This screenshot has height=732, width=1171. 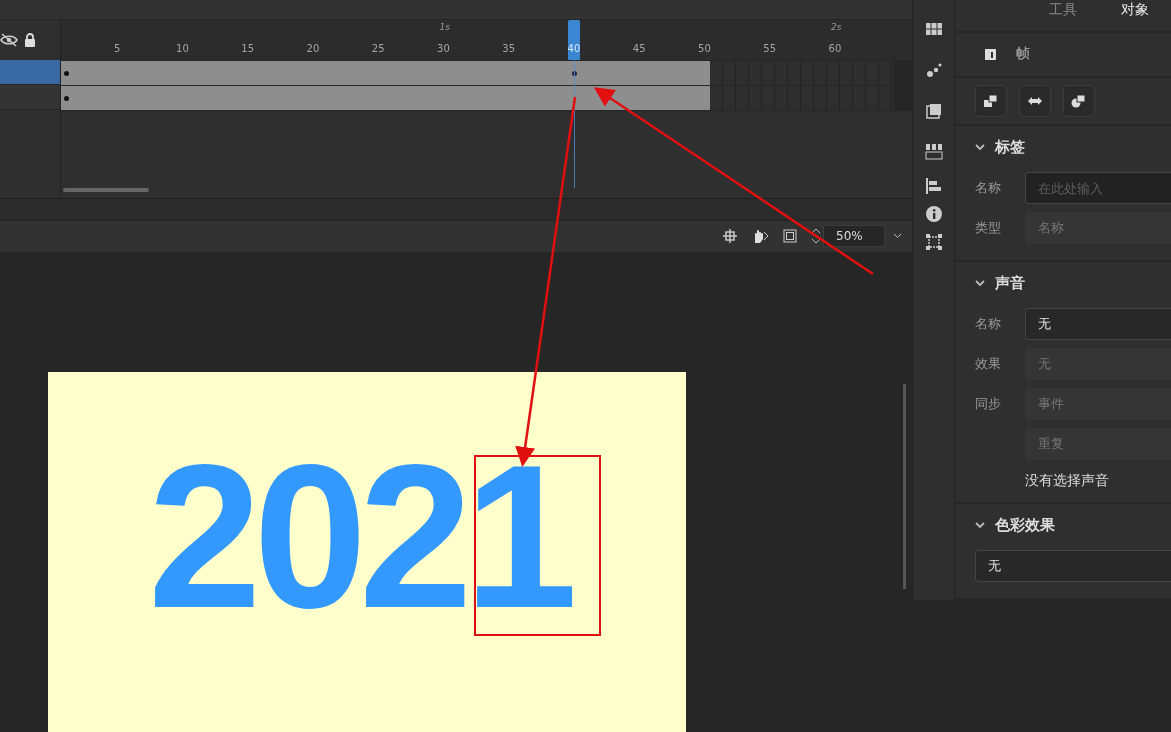 I want to click on library-icon, so click(x=933, y=151).